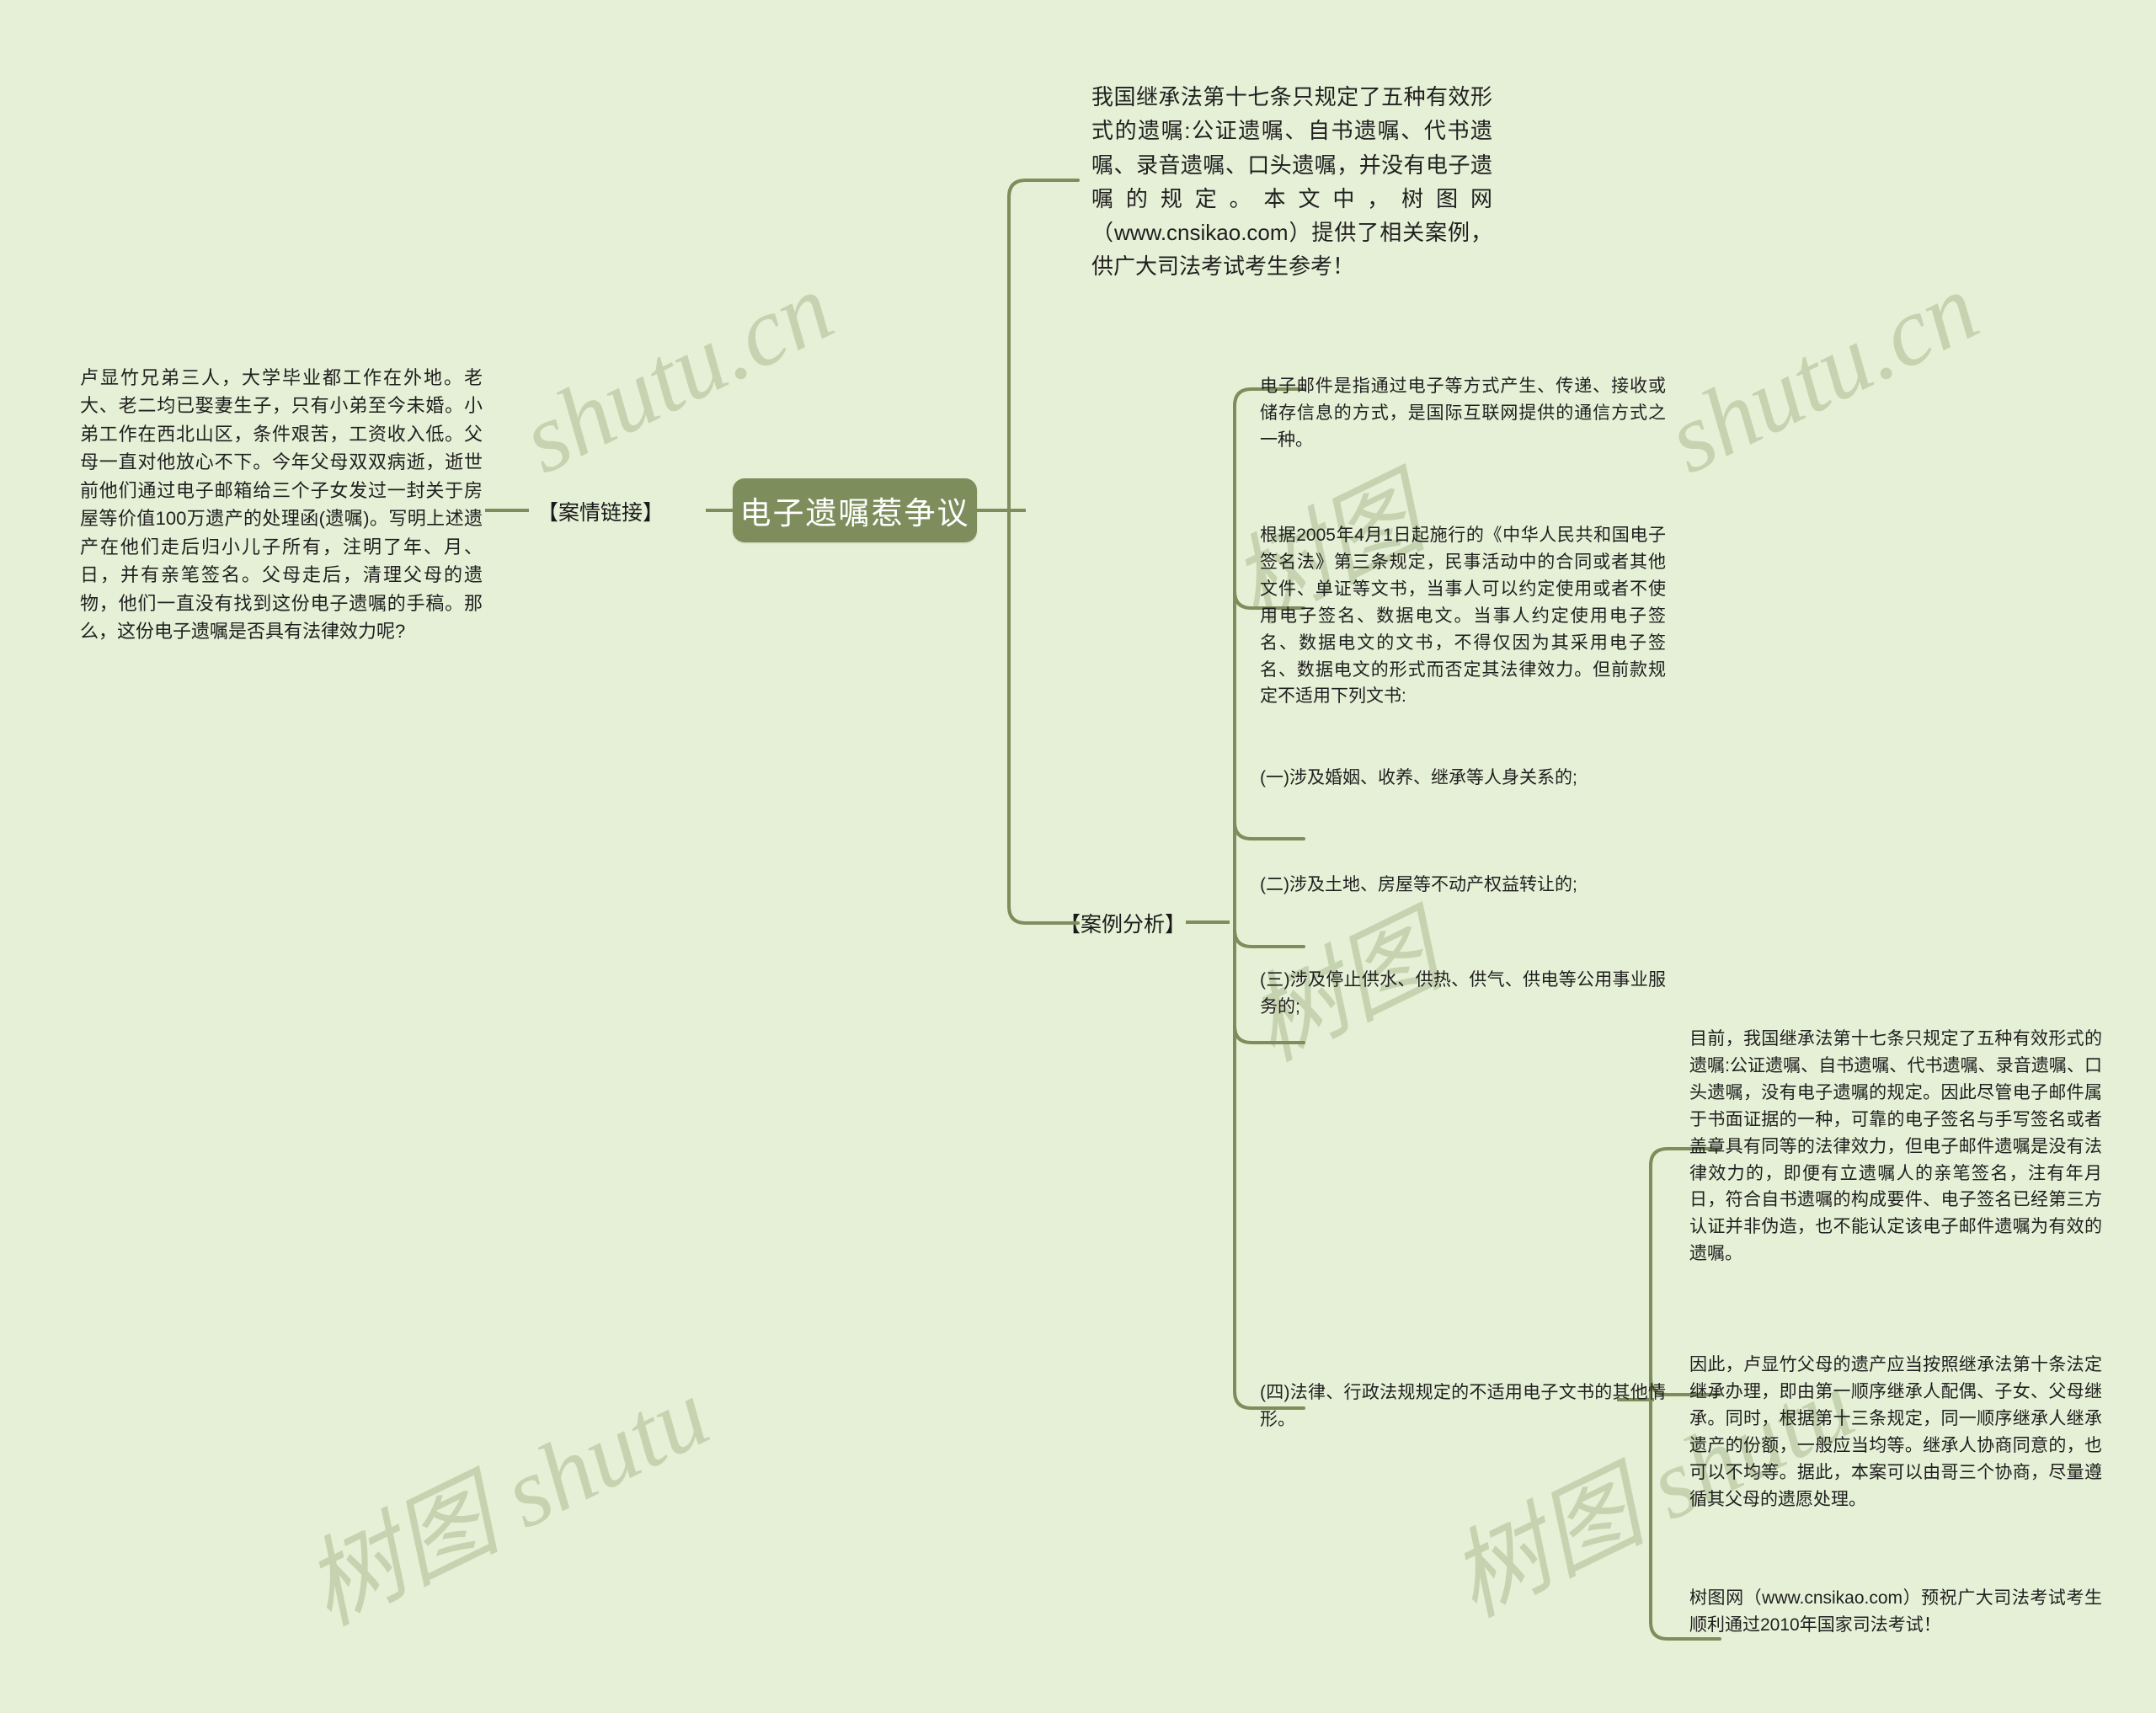 The image size is (2156, 1713). I want to click on connector-case-link-to-body, so click(507, 511).